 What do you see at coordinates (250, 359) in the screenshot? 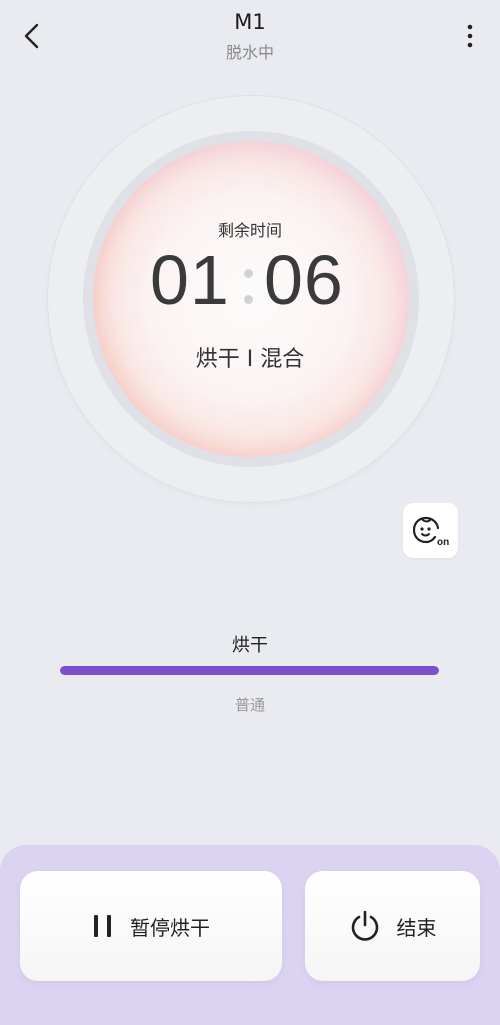
I see `program-mode: 烘干 I 混合` at bounding box center [250, 359].